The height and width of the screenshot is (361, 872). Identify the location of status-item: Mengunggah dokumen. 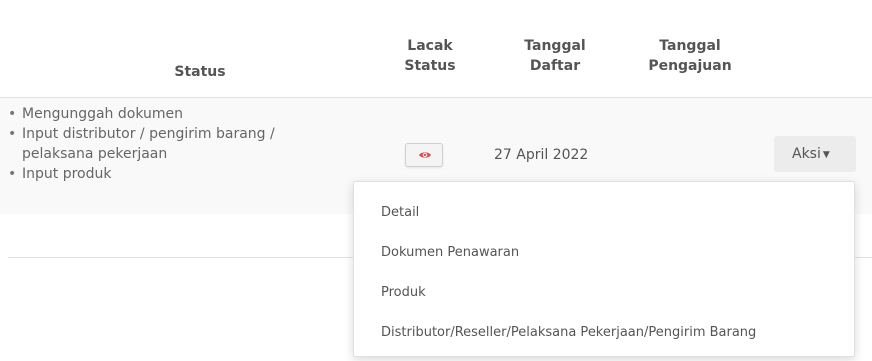
(178, 114).